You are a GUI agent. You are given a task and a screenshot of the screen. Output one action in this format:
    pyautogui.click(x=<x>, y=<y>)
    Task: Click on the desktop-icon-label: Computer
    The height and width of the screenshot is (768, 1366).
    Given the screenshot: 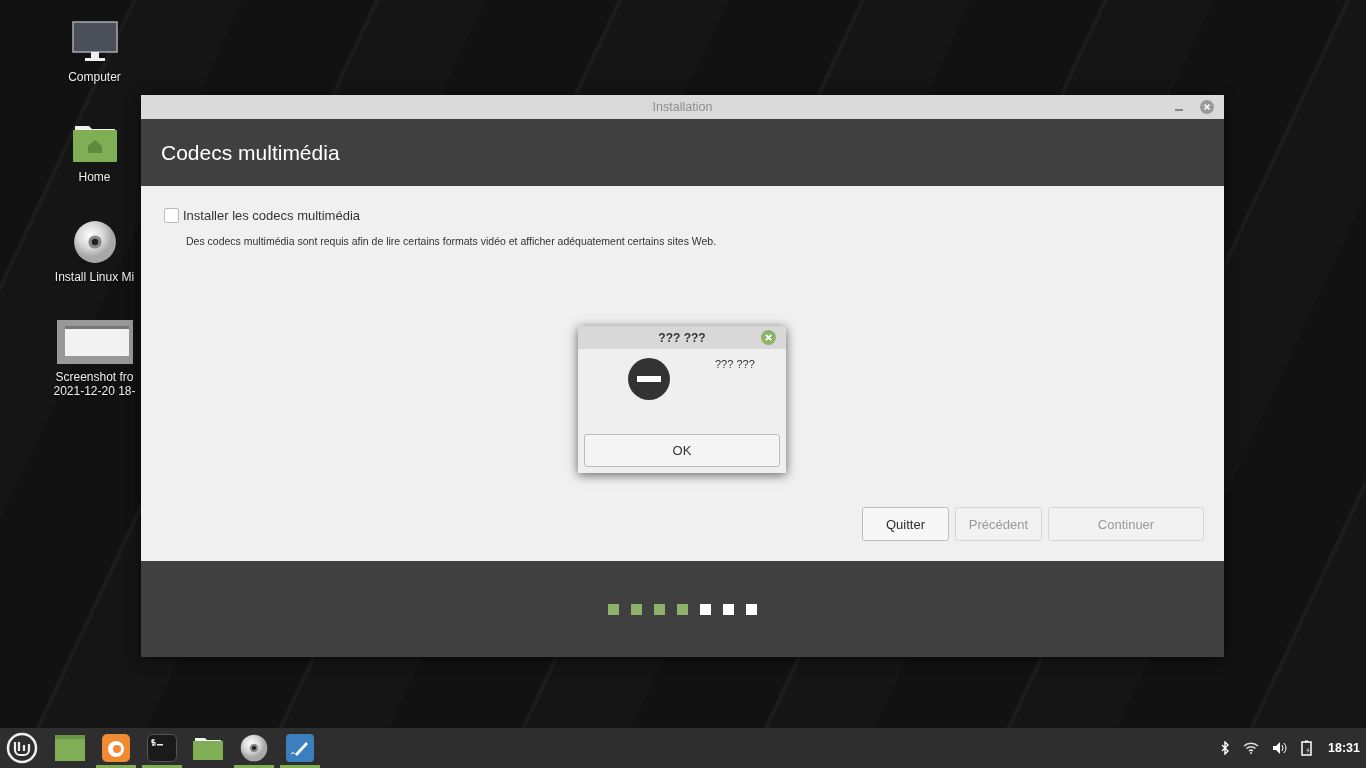 What is the action you would take?
    pyautogui.click(x=94, y=77)
    